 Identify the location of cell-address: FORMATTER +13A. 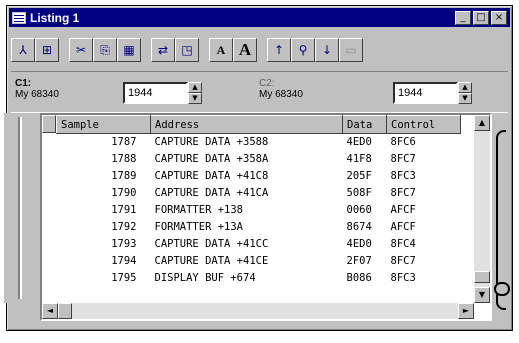
(199, 227).